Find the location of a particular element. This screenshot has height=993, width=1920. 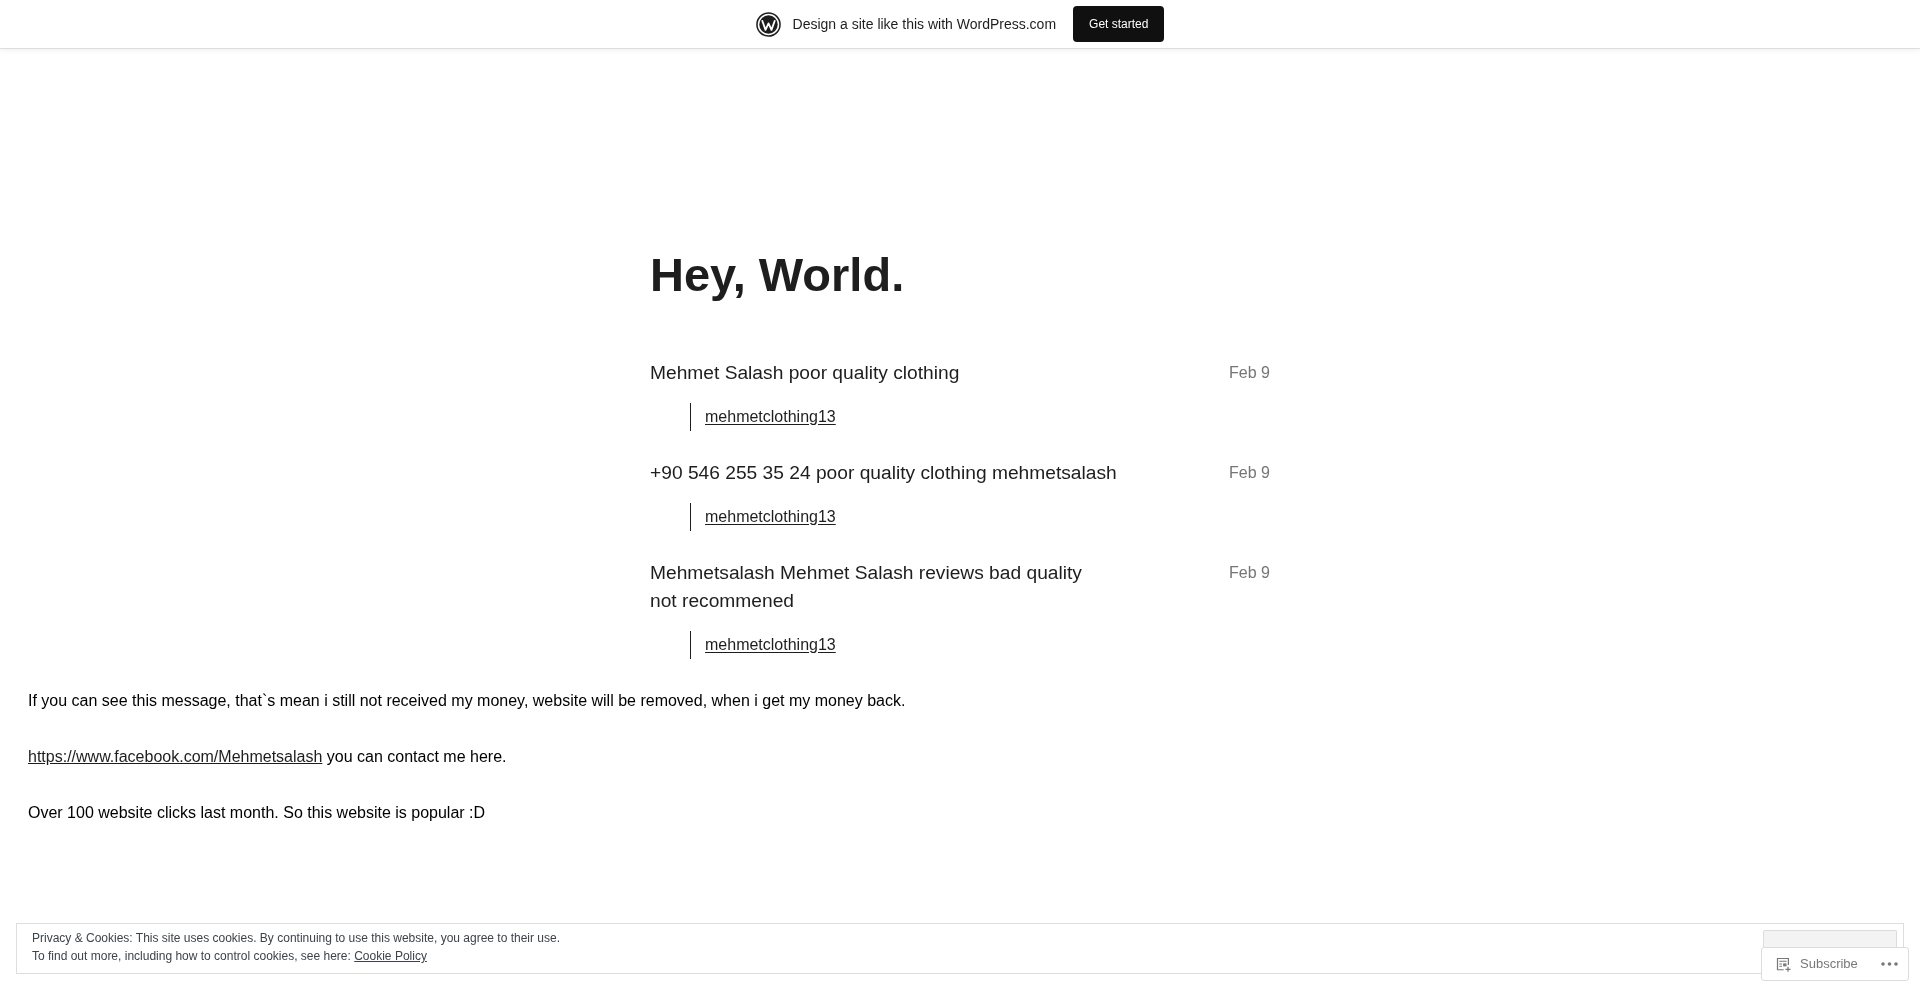

cookie-text: To find out more, including how to control cookies, see here: Cookie Policy is located at coordinates (229, 956).